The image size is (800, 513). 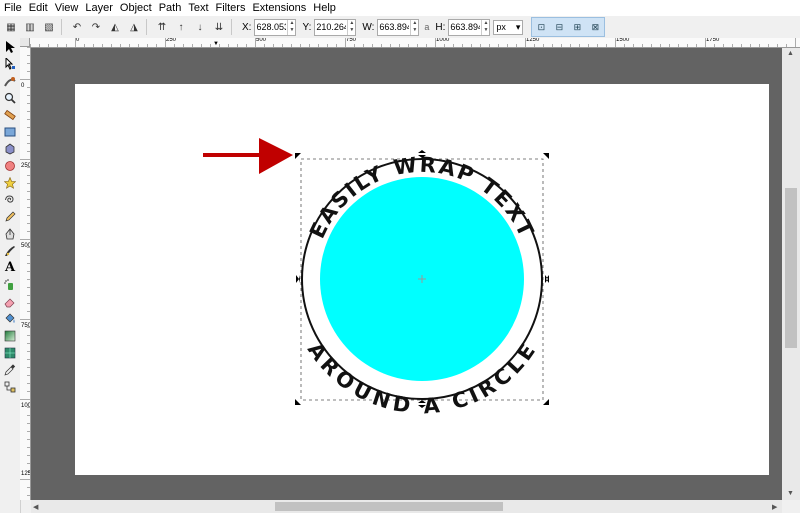 I want to click on menu-text: Text, so click(x=198, y=8).